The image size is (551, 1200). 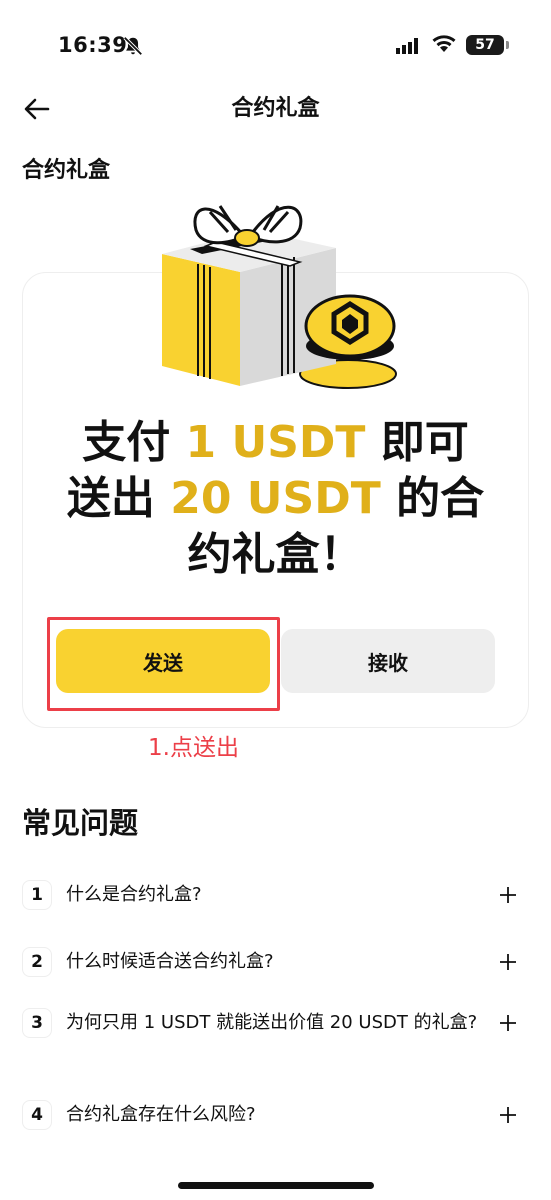 I want to click on faq-number: 2, so click(x=37, y=962).